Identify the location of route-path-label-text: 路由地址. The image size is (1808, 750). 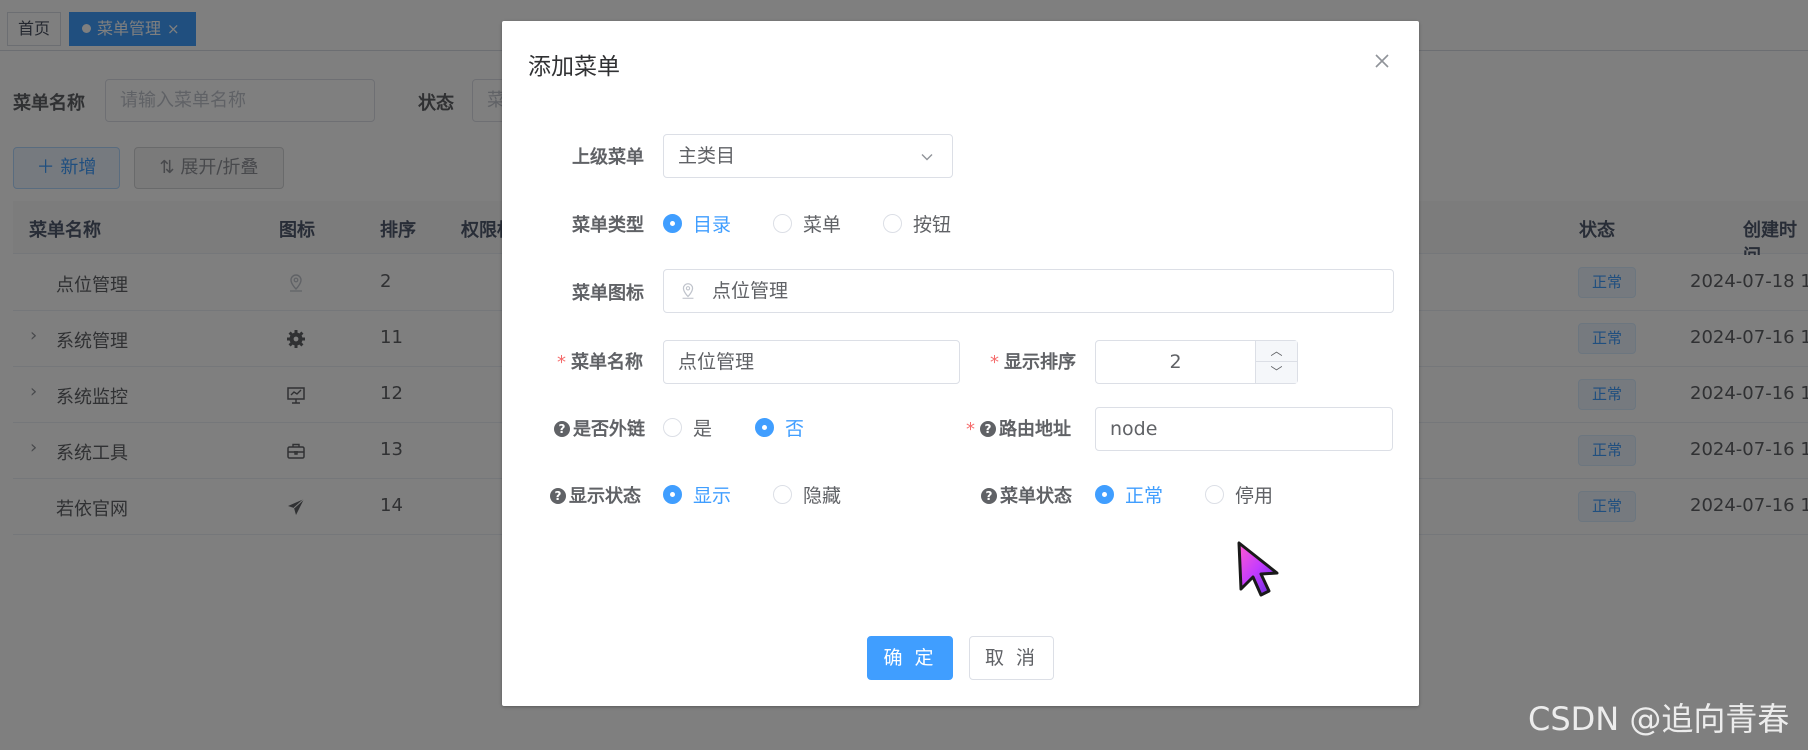
(1035, 429).